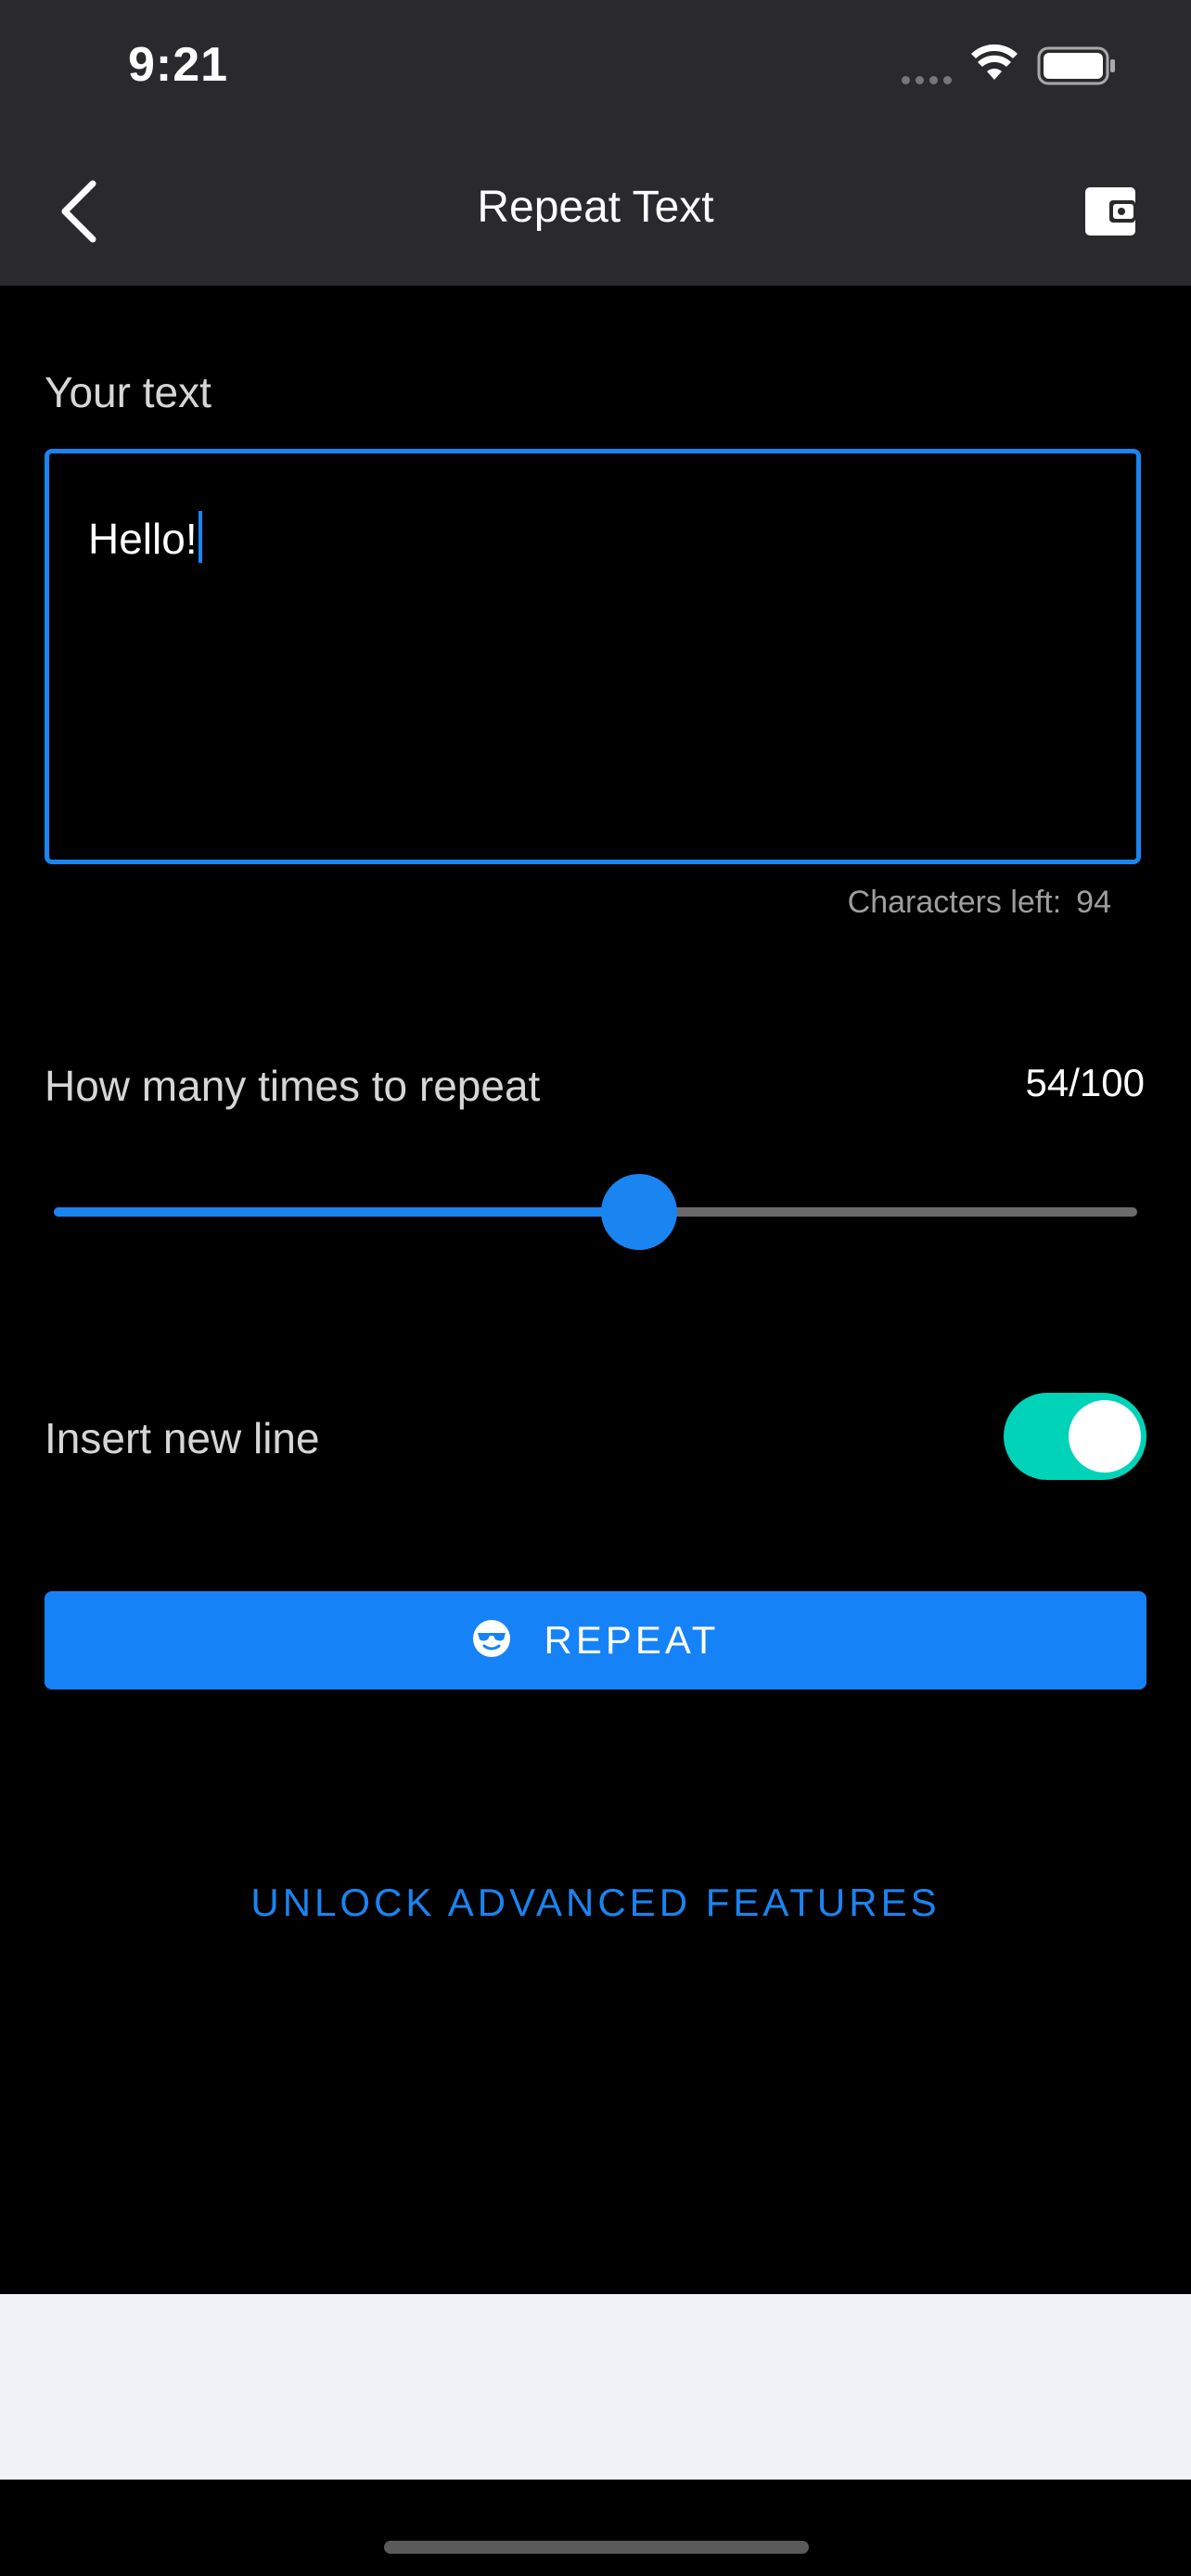 Image resolution: width=1191 pixels, height=2576 pixels. I want to click on wallet-button, so click(1111, 212).